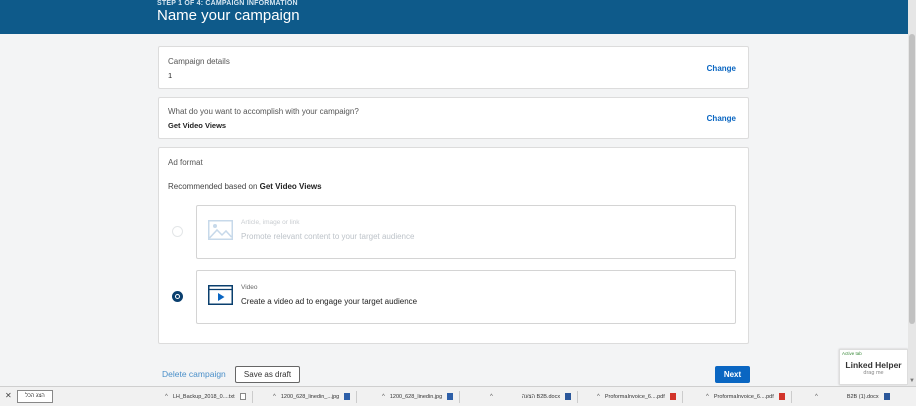  I want to click on show-all-downloads-button: הצג הכל, so click(35, 396).